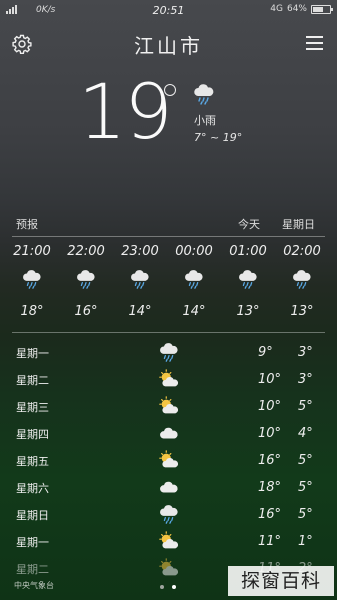 Image resolution: width=337 pixels, height=600 pixels. I want to click on day-low: 1°, so click(305, 541).